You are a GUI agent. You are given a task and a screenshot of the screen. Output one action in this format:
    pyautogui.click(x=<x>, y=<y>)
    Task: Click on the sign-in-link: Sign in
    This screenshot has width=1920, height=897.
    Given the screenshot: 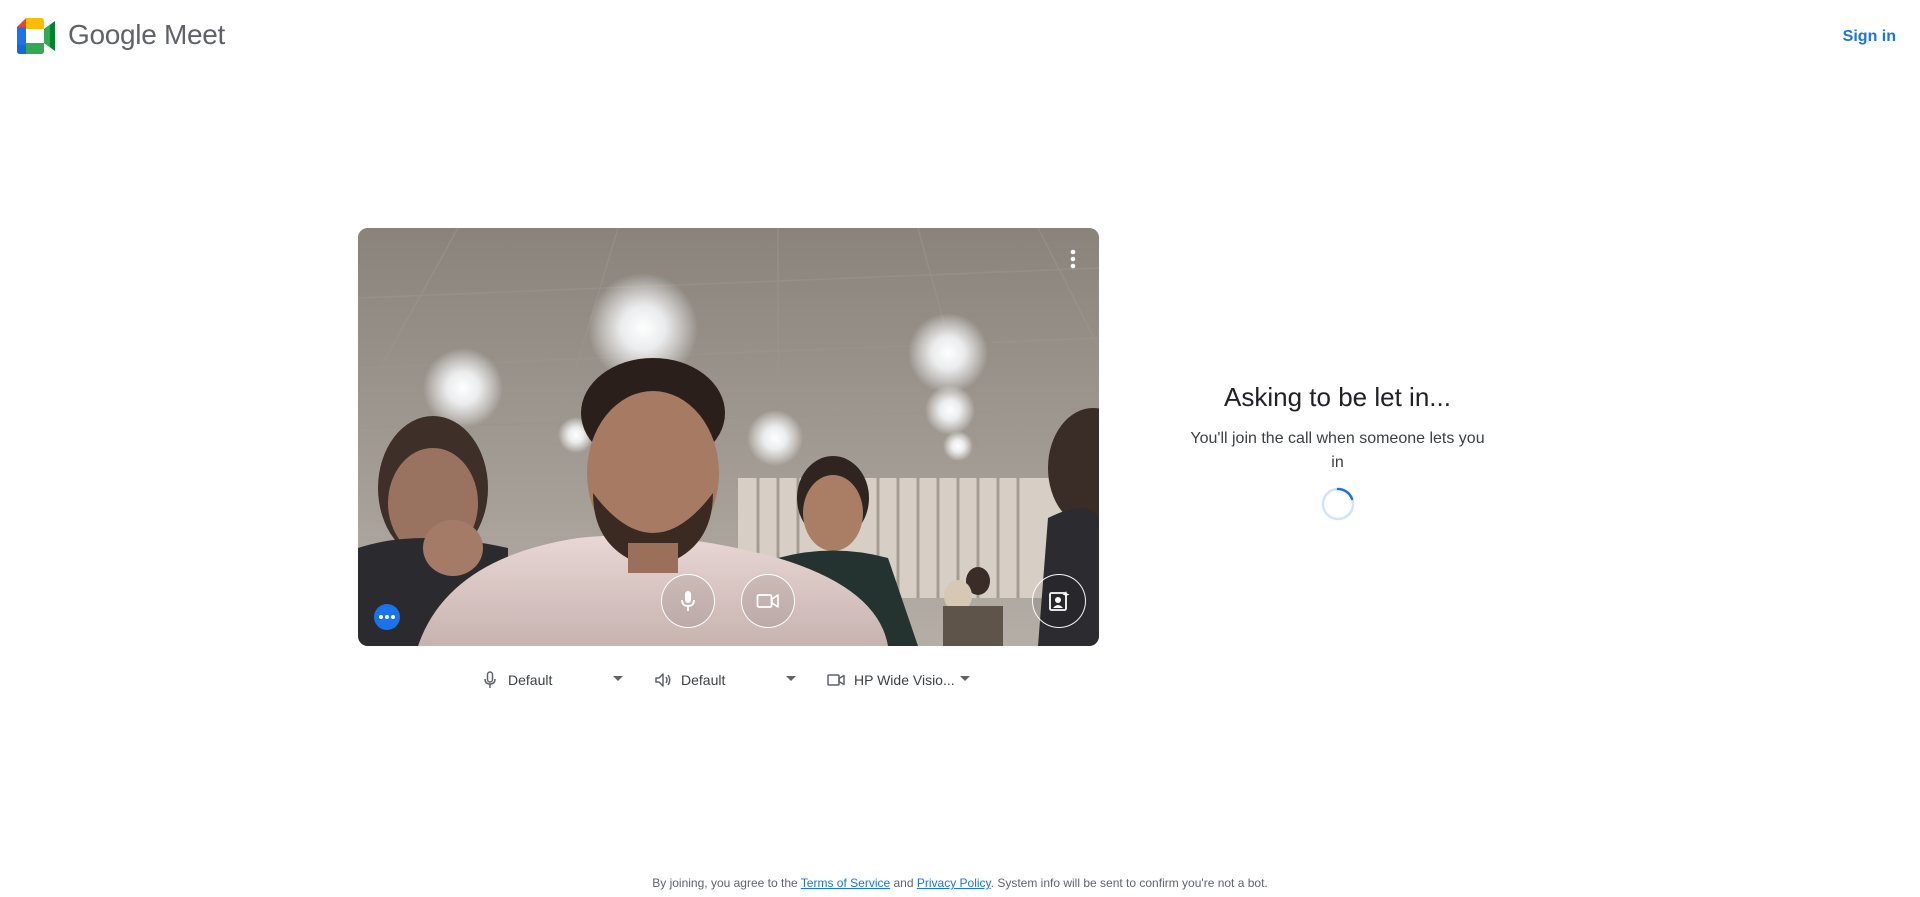 What is the action you would take?
    pyautogui.click(x=1869, y=37)
    